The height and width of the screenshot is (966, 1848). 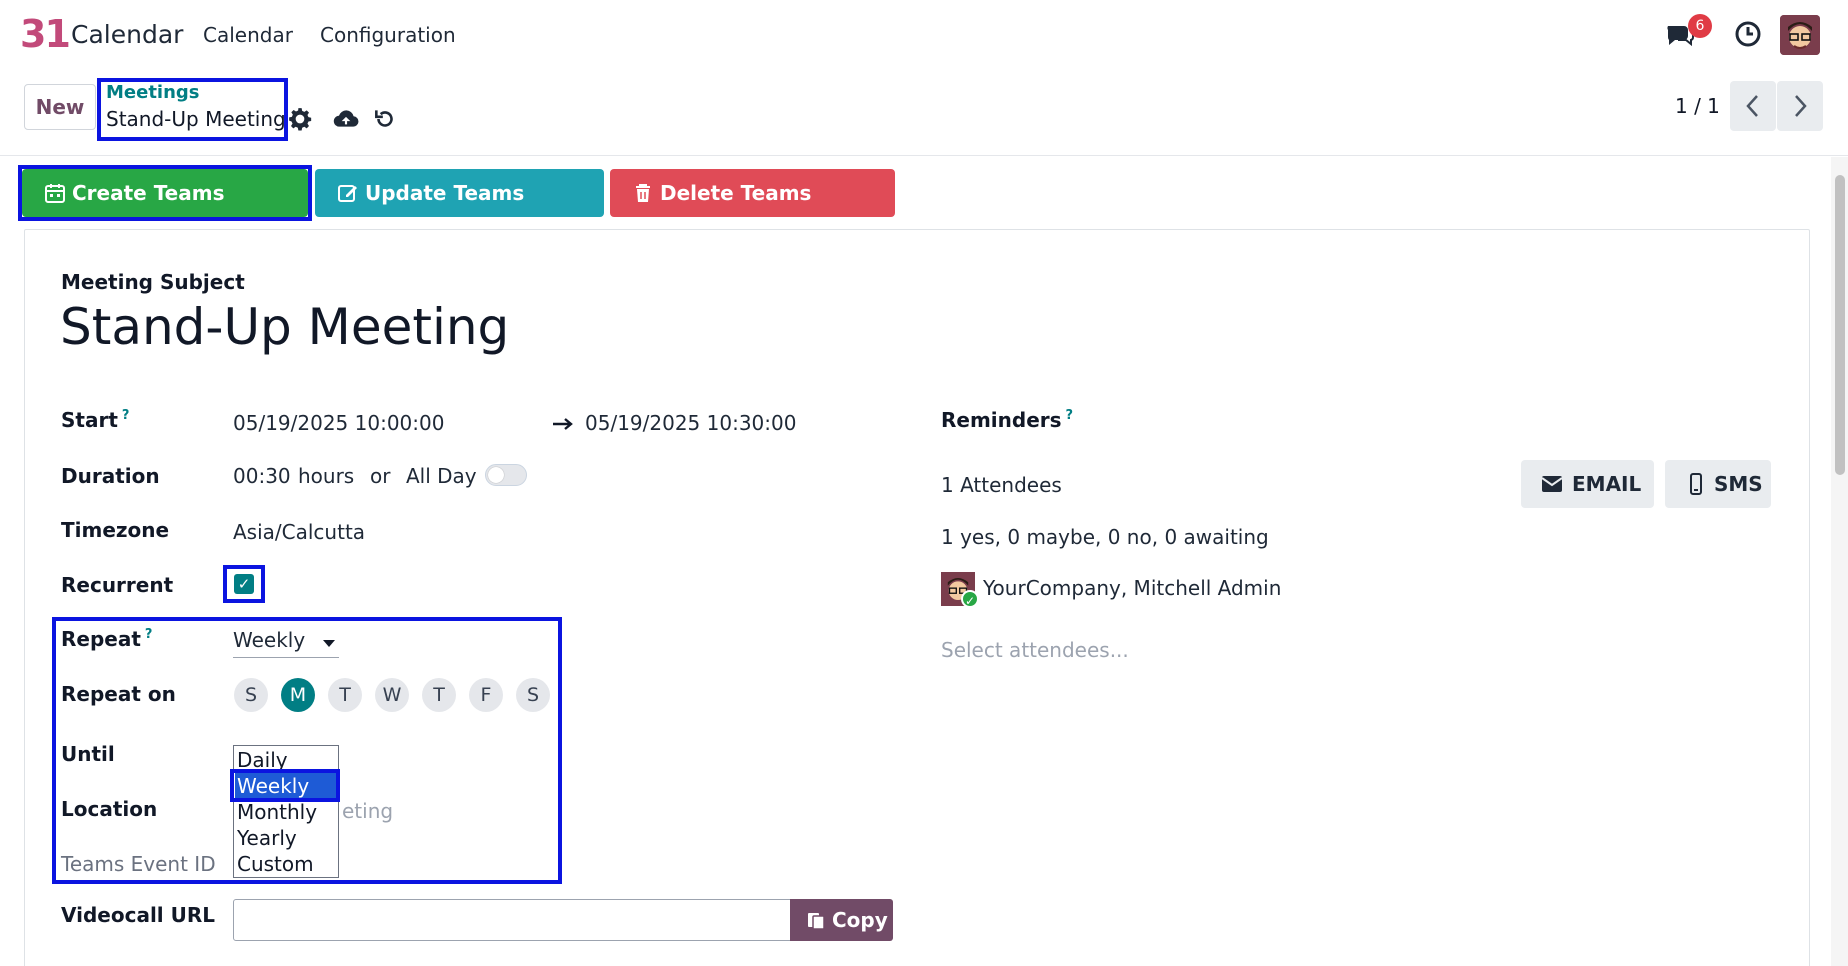 What do you see at coordinates (860, 920) in the screenshot?
I see `copy-label: Copy` at bounding box center [860, 920].